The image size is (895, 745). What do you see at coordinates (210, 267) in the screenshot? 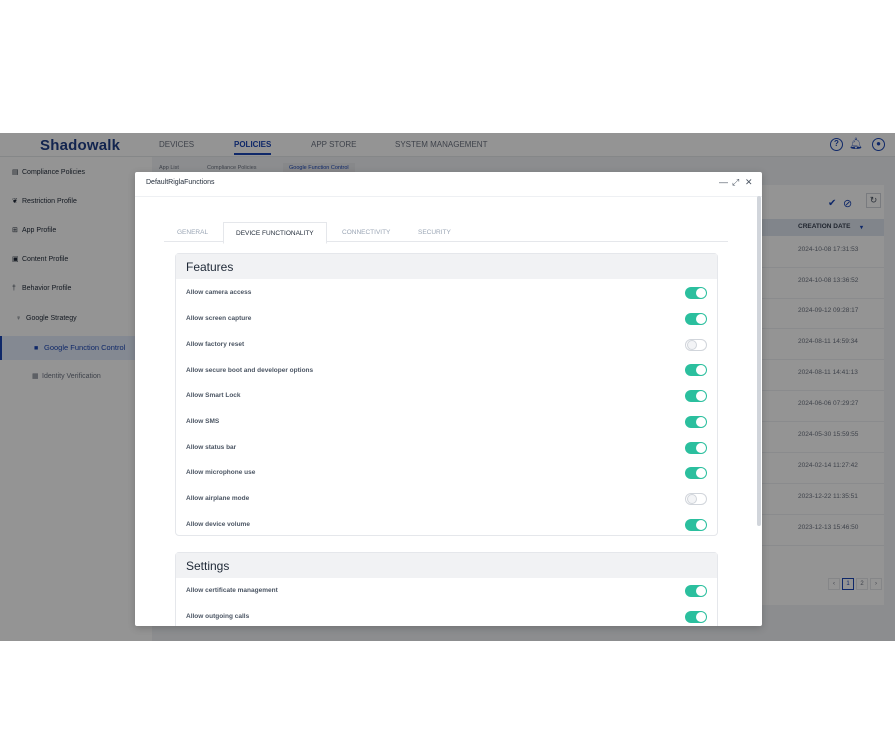
I see `features-title: Features` at bounding box center [210, 267].